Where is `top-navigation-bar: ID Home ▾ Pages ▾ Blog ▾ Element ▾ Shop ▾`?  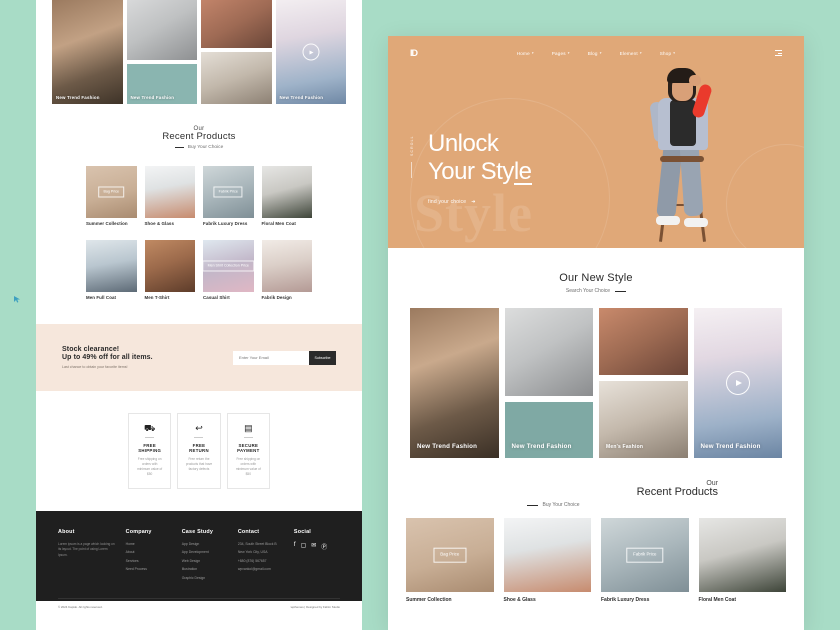 top-navigation-bar: ID Home ▾ Pages ▾ Blog ▾ Element ▾ Shop ▾ is located at coordinates (596, 53).